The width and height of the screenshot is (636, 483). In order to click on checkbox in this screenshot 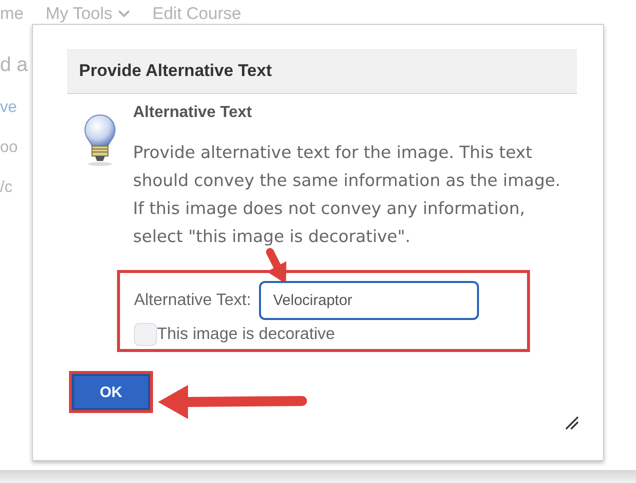, I will do `click(145, 334)`.